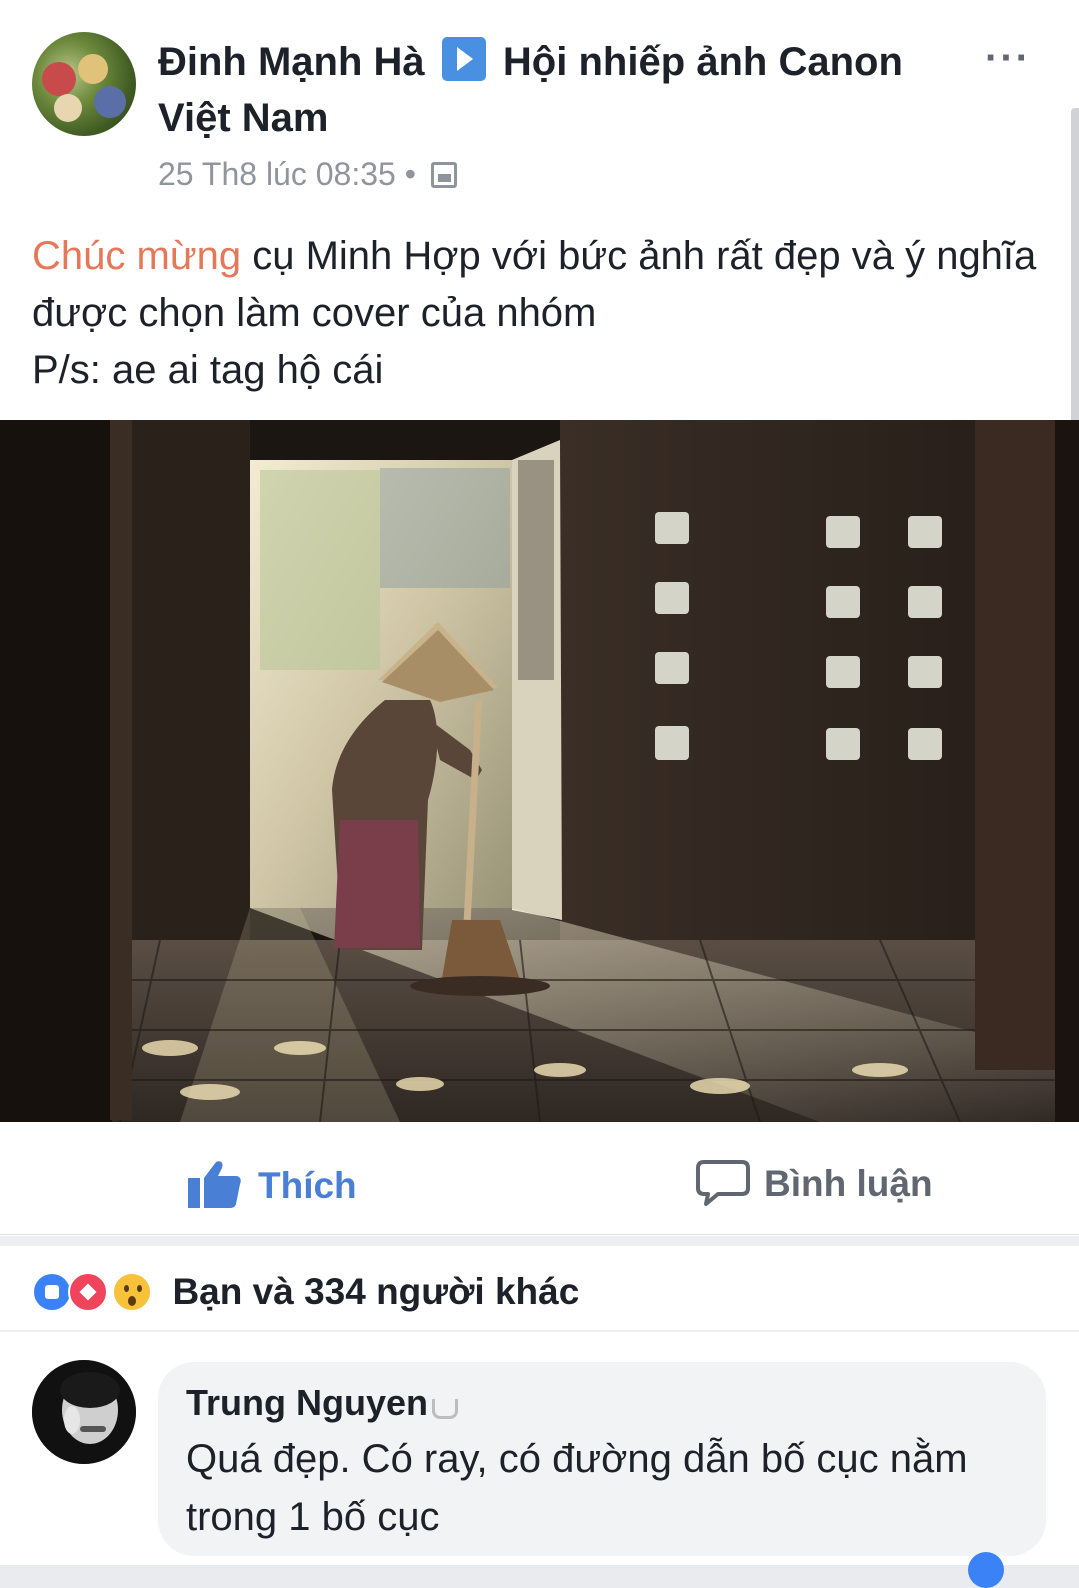 The image size is (1079, 1588). What do you see at coordinates (445, 1409) in the screenshot?
I see `coffee-icon` at bounding box center [445, 1409].